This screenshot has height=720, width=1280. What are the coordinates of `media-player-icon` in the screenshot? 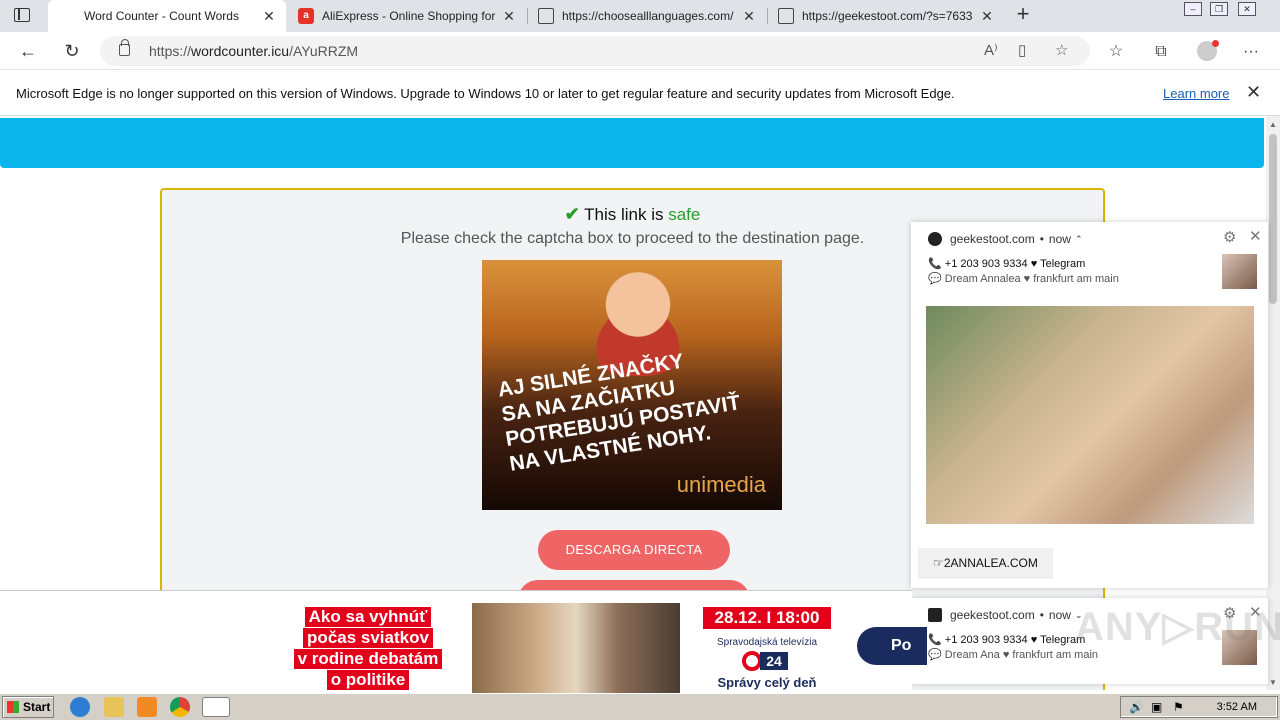 It's located at (147, 707).